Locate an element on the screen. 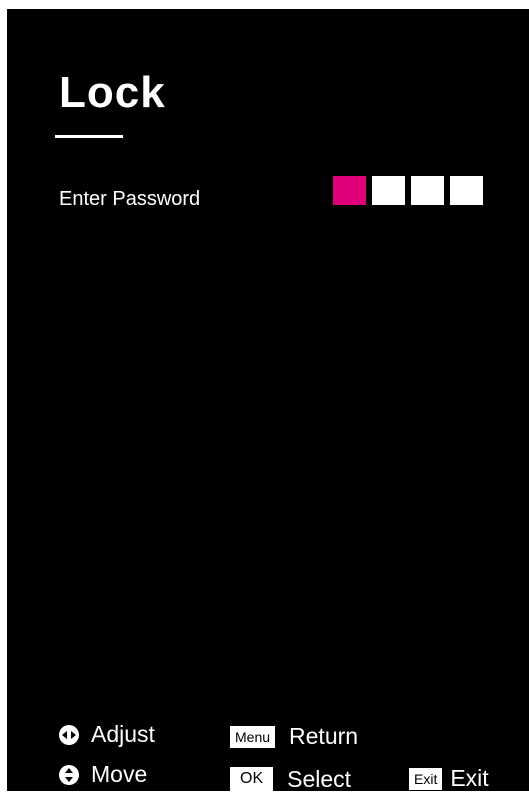  enter-password-label: Enter Password is located at coordinates (130, 199).